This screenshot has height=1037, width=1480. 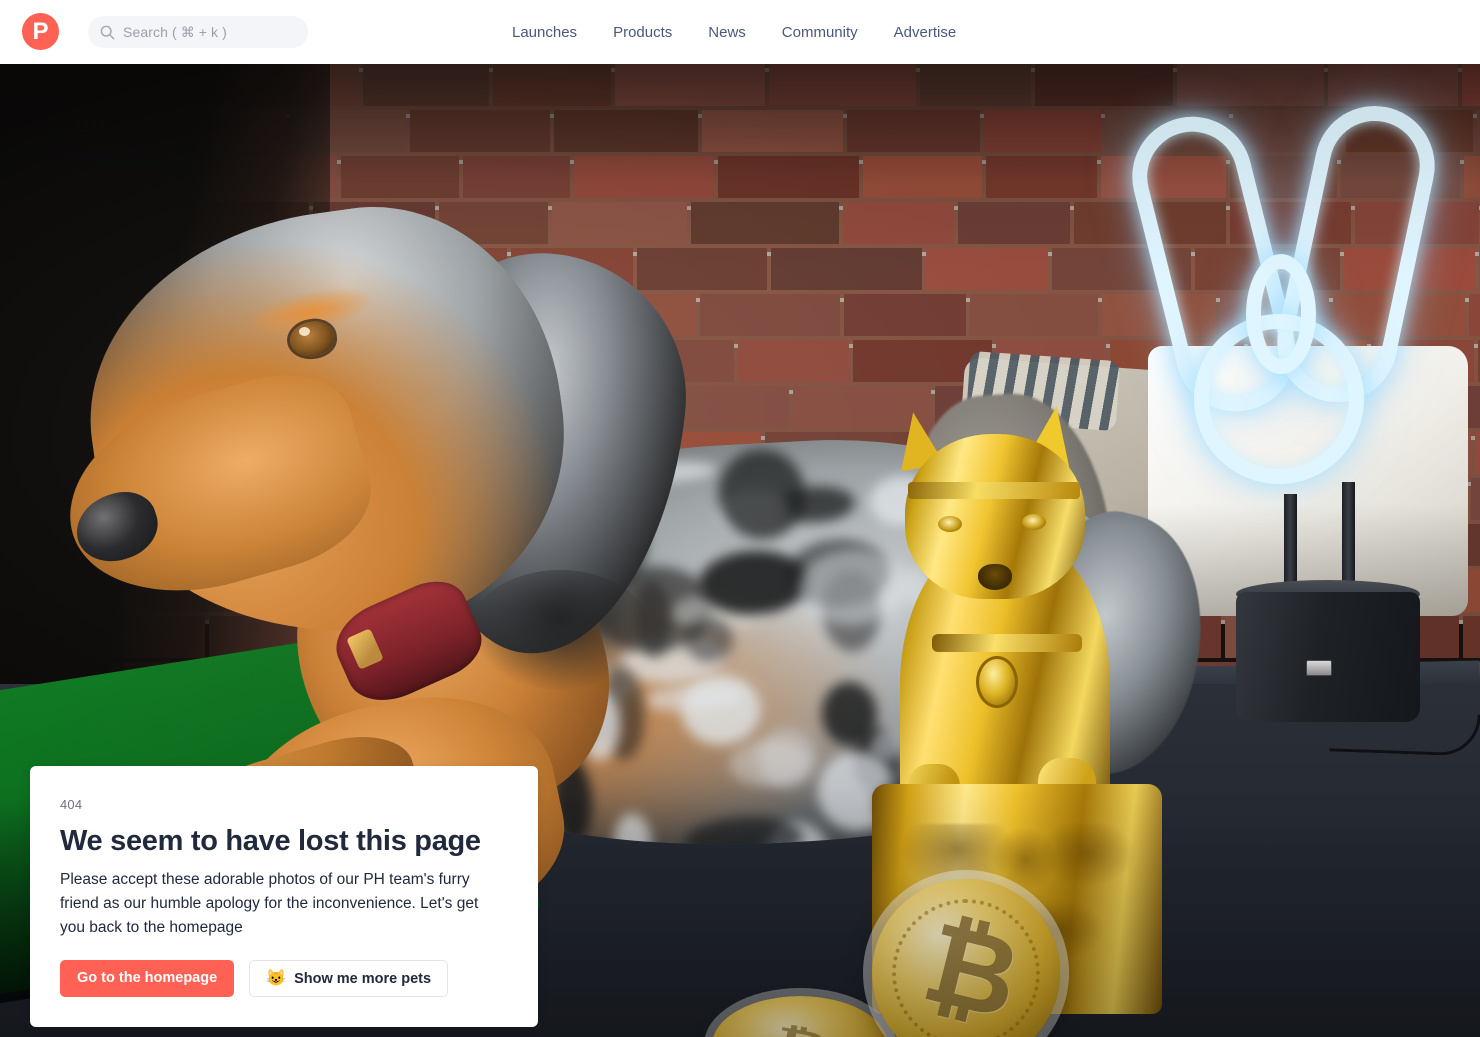 What do you see at coordinates (950, 524) in the screenshot?
I see `cat-statue-eye-left` at bounding box center [950, 524].